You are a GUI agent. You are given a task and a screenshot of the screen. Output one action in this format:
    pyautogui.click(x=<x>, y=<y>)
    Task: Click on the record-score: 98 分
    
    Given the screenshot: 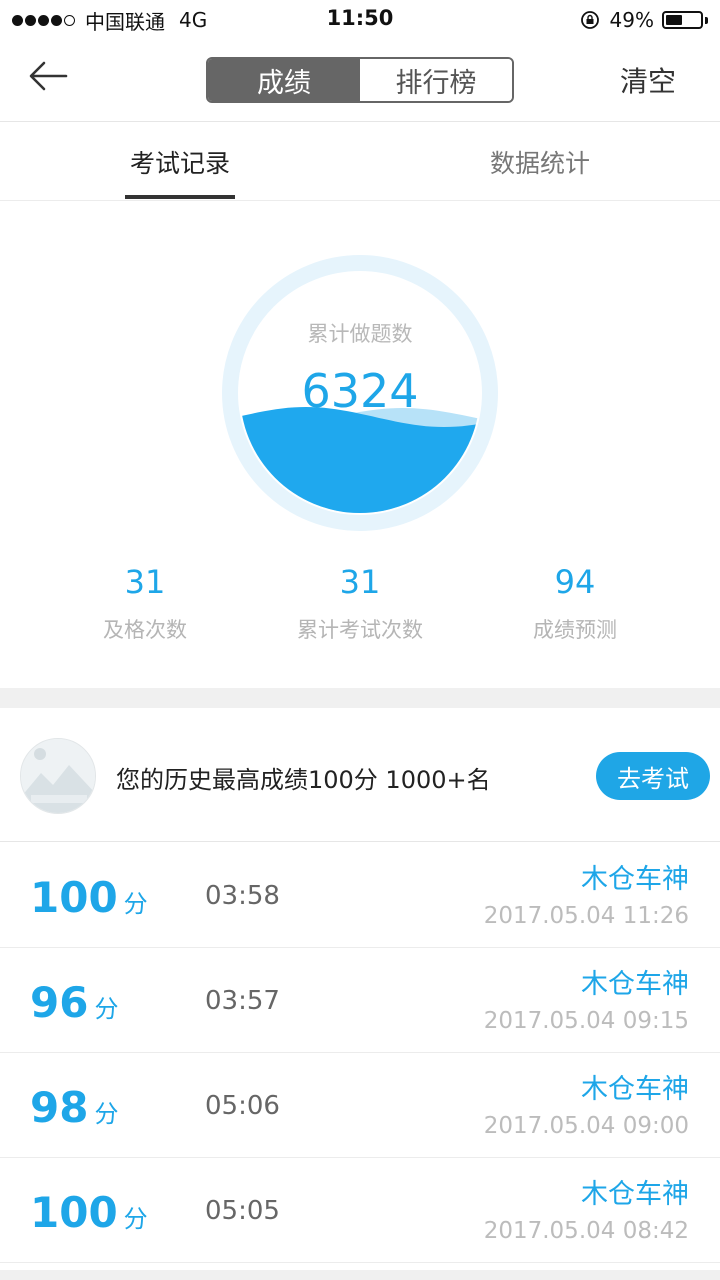 What is the action you would take?
    pyautogui.click(x=74, y=1107)
    